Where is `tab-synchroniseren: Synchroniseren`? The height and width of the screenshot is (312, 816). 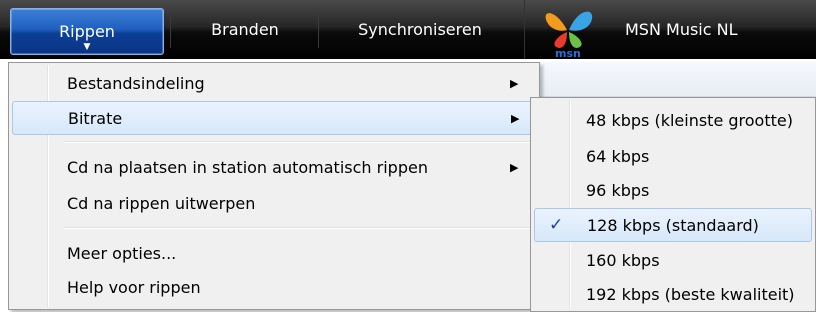
tab-synchroniseren: Synchroniseren is located at coordinates (420, 29).